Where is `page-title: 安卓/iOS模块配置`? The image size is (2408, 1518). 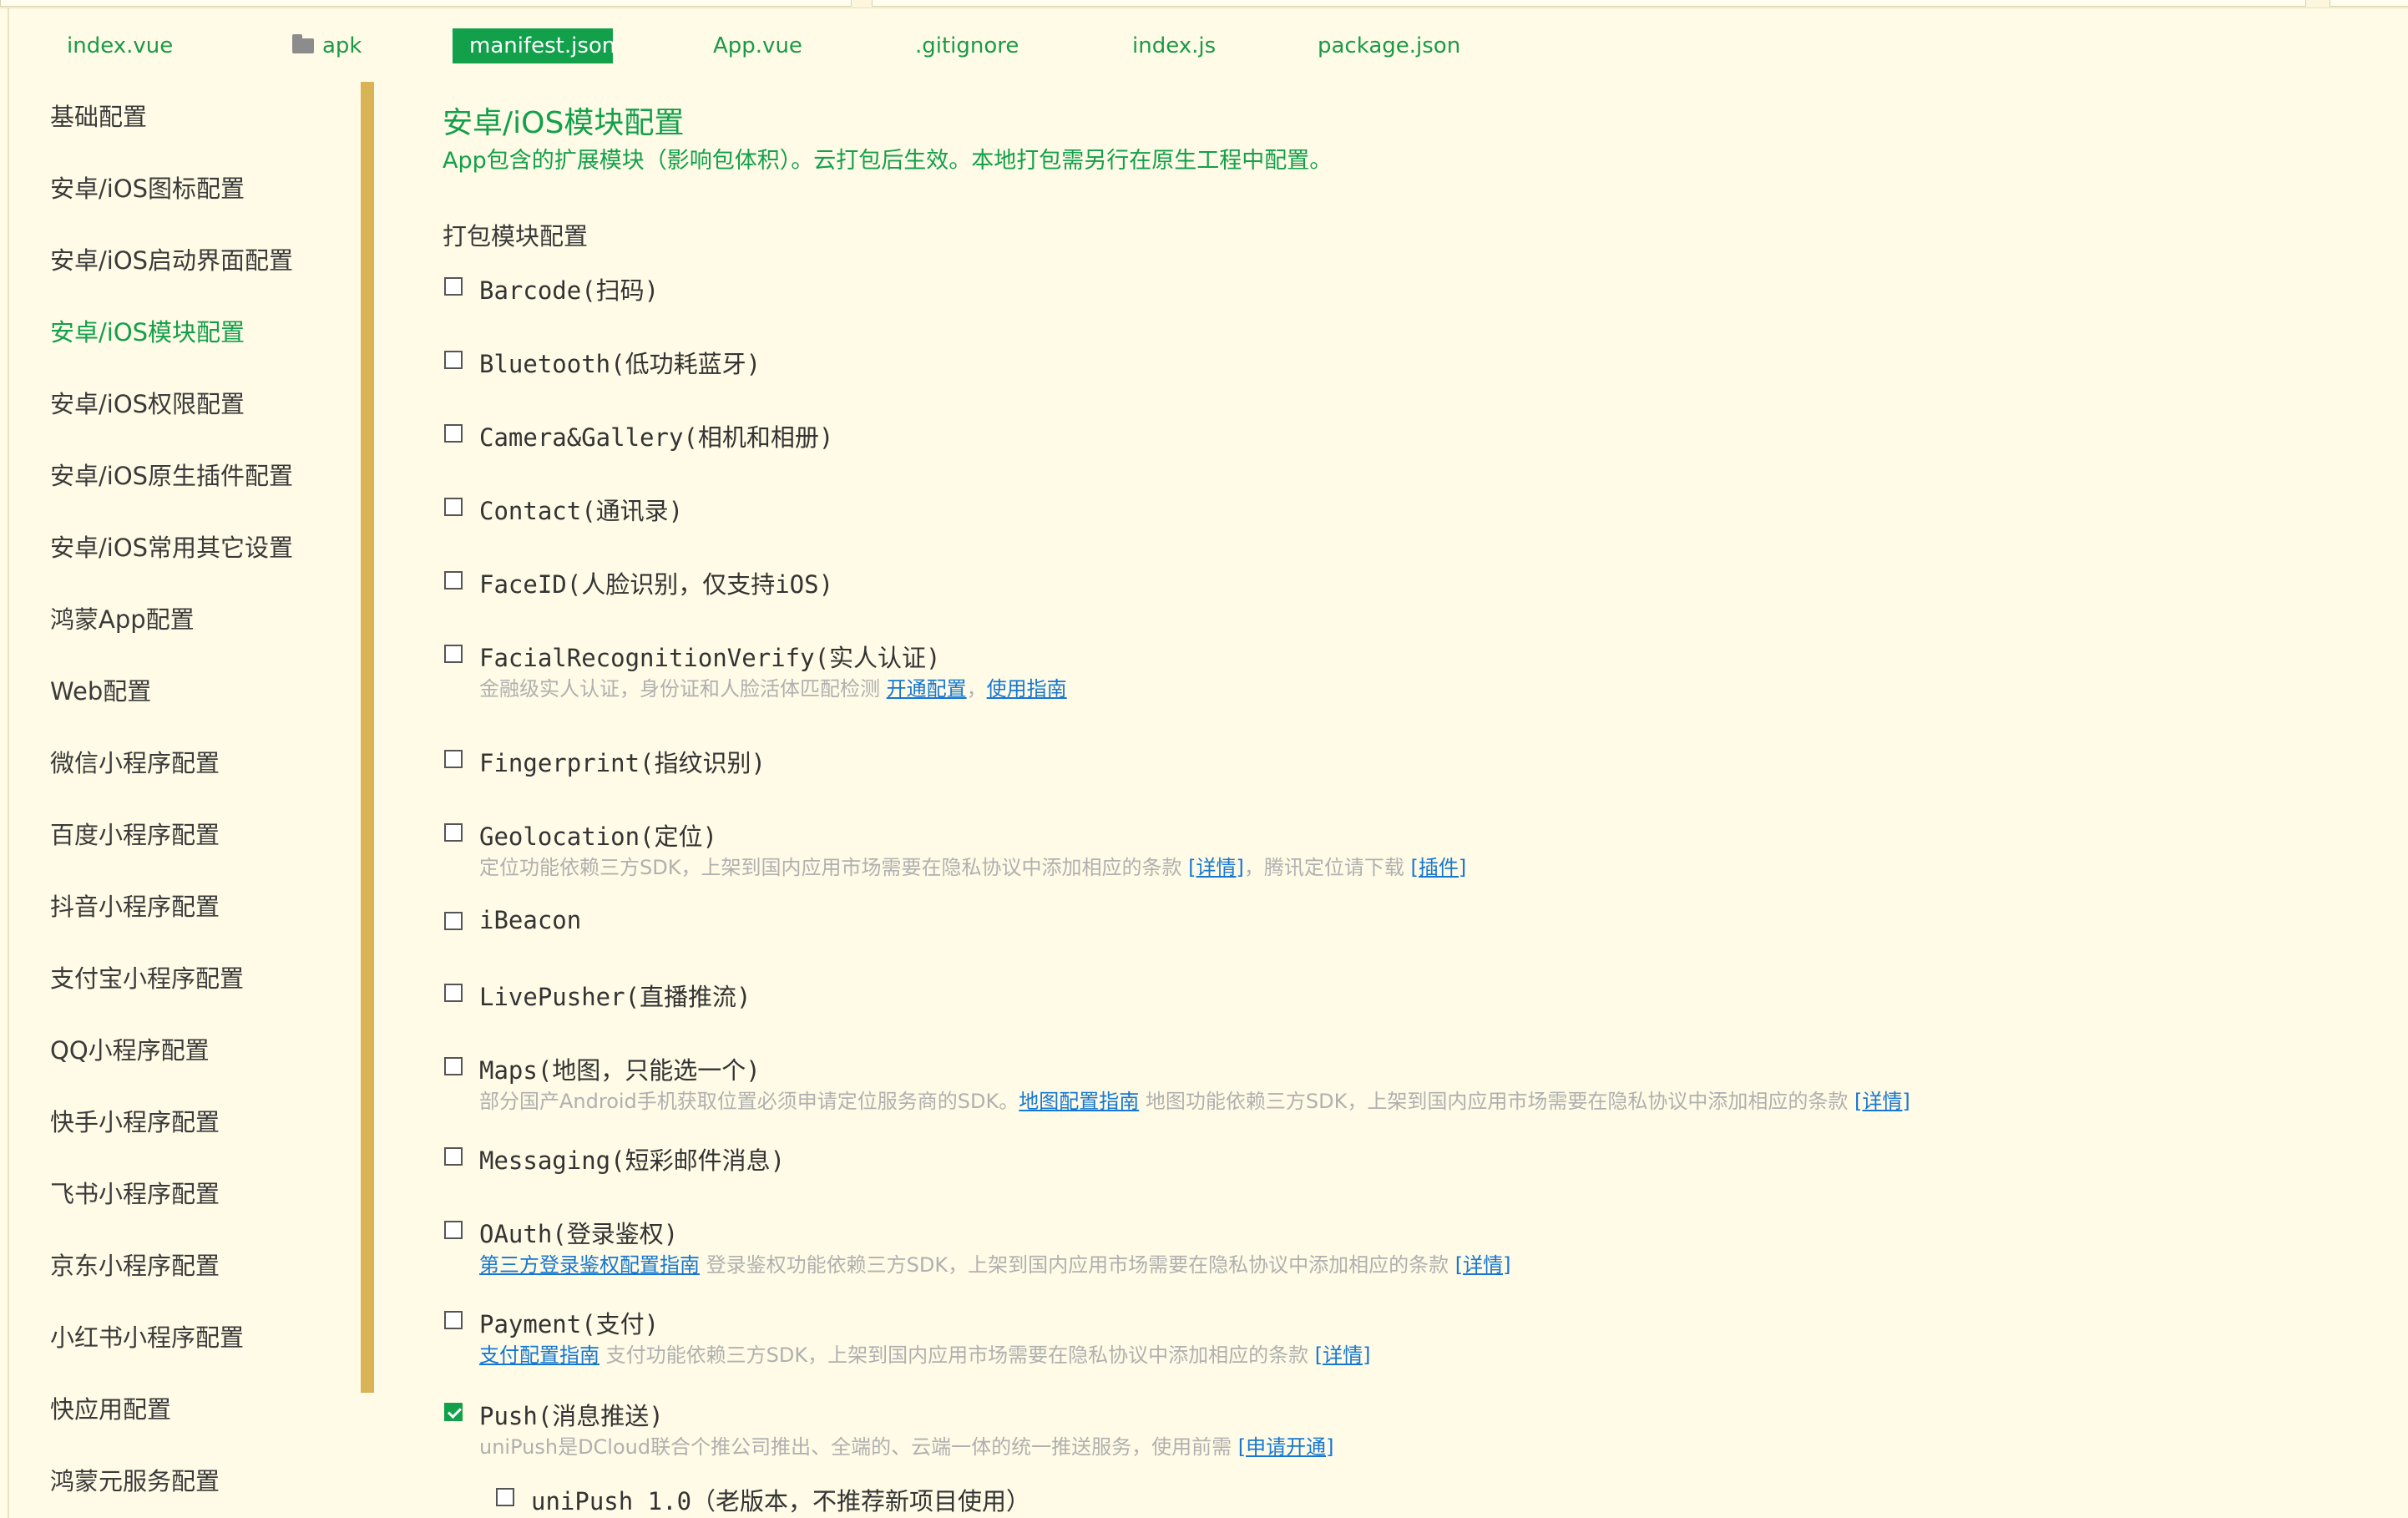 page-title: 安卓/iOS模块配置 is located at coordinates (564, 123).